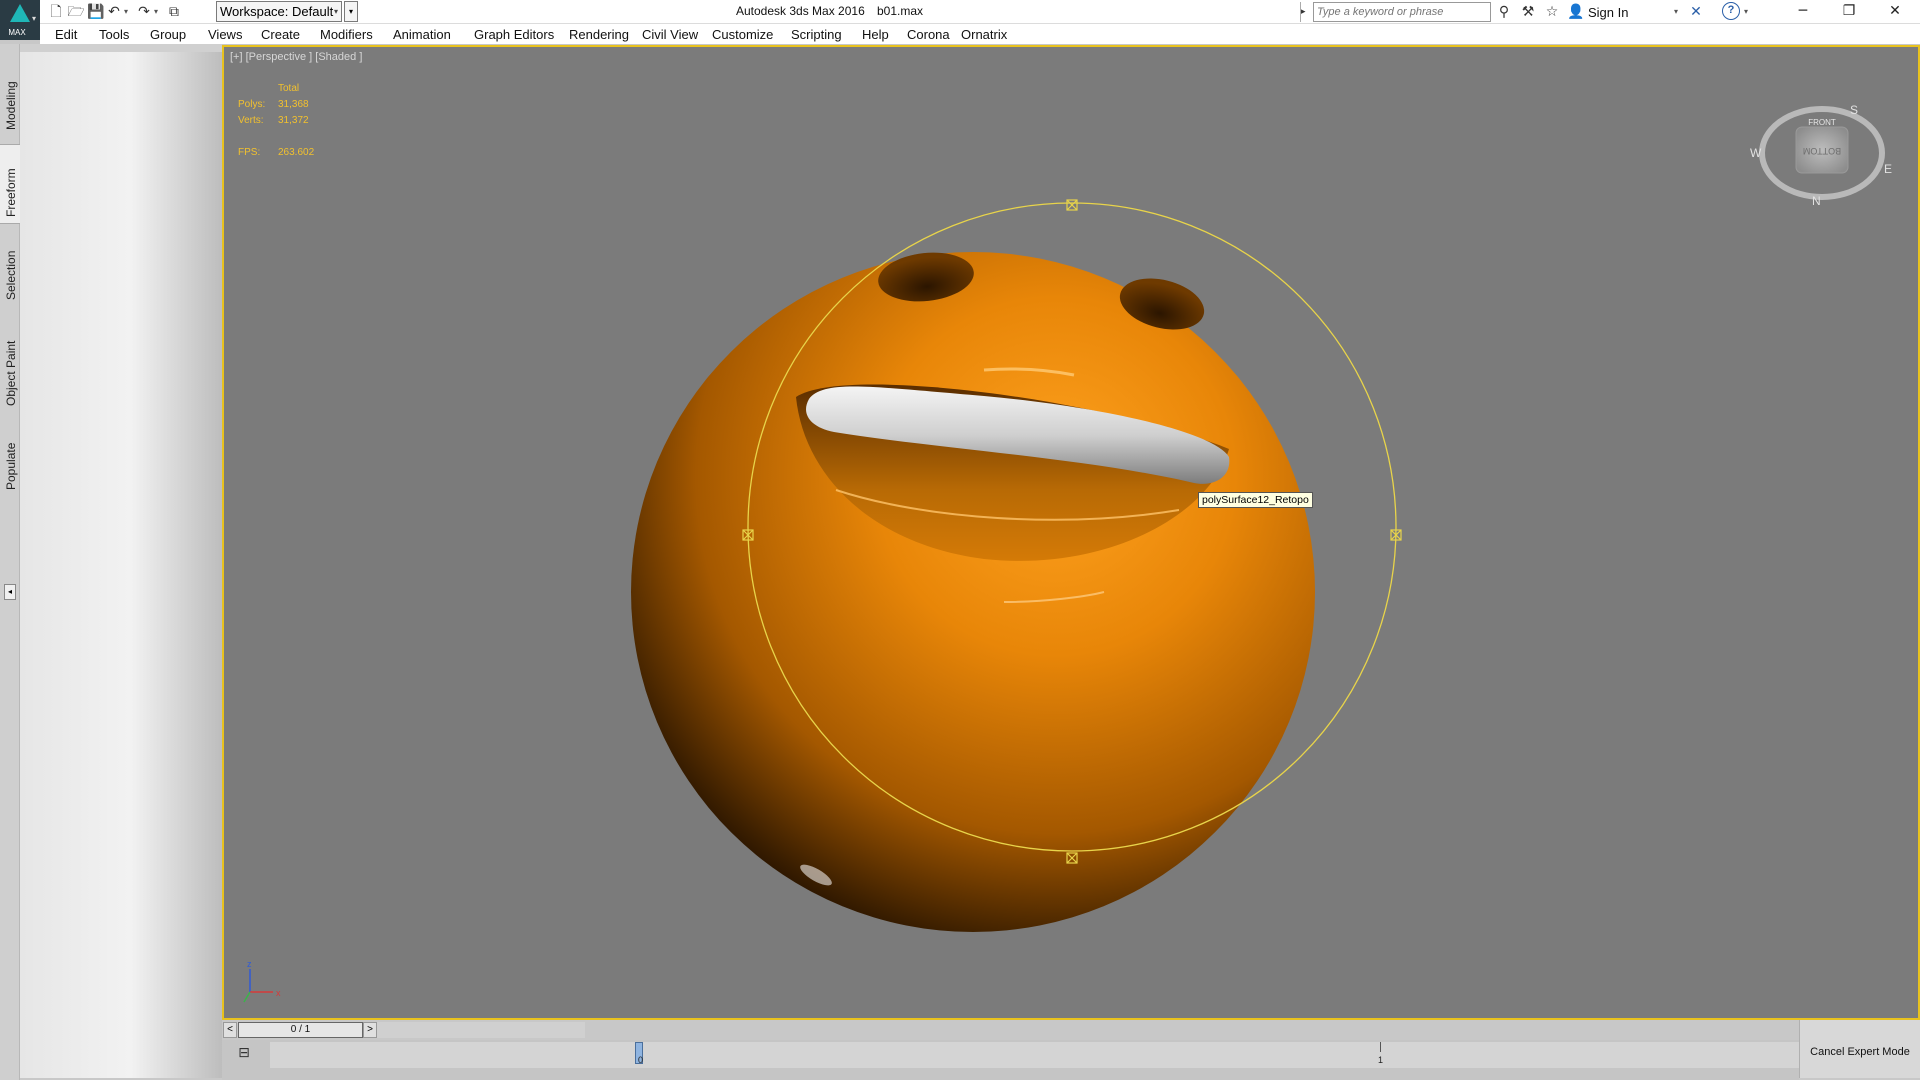  What do you see at coordinates (225, 34) in the screenshot?
I see `menu-views: Views` at bounding box center [225, 34].